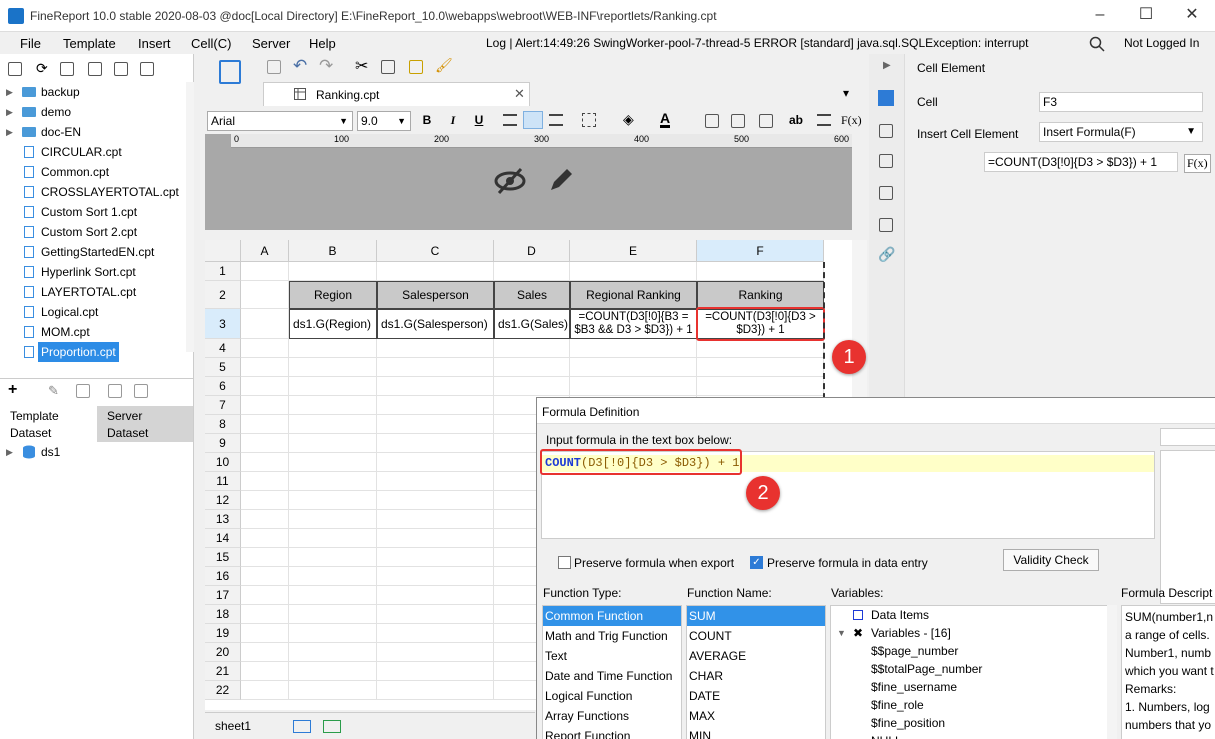  What do you see at coordinates (223, 481) in the screenshot?
I see `row-header-11: 11` at bounding box center [223, 481].